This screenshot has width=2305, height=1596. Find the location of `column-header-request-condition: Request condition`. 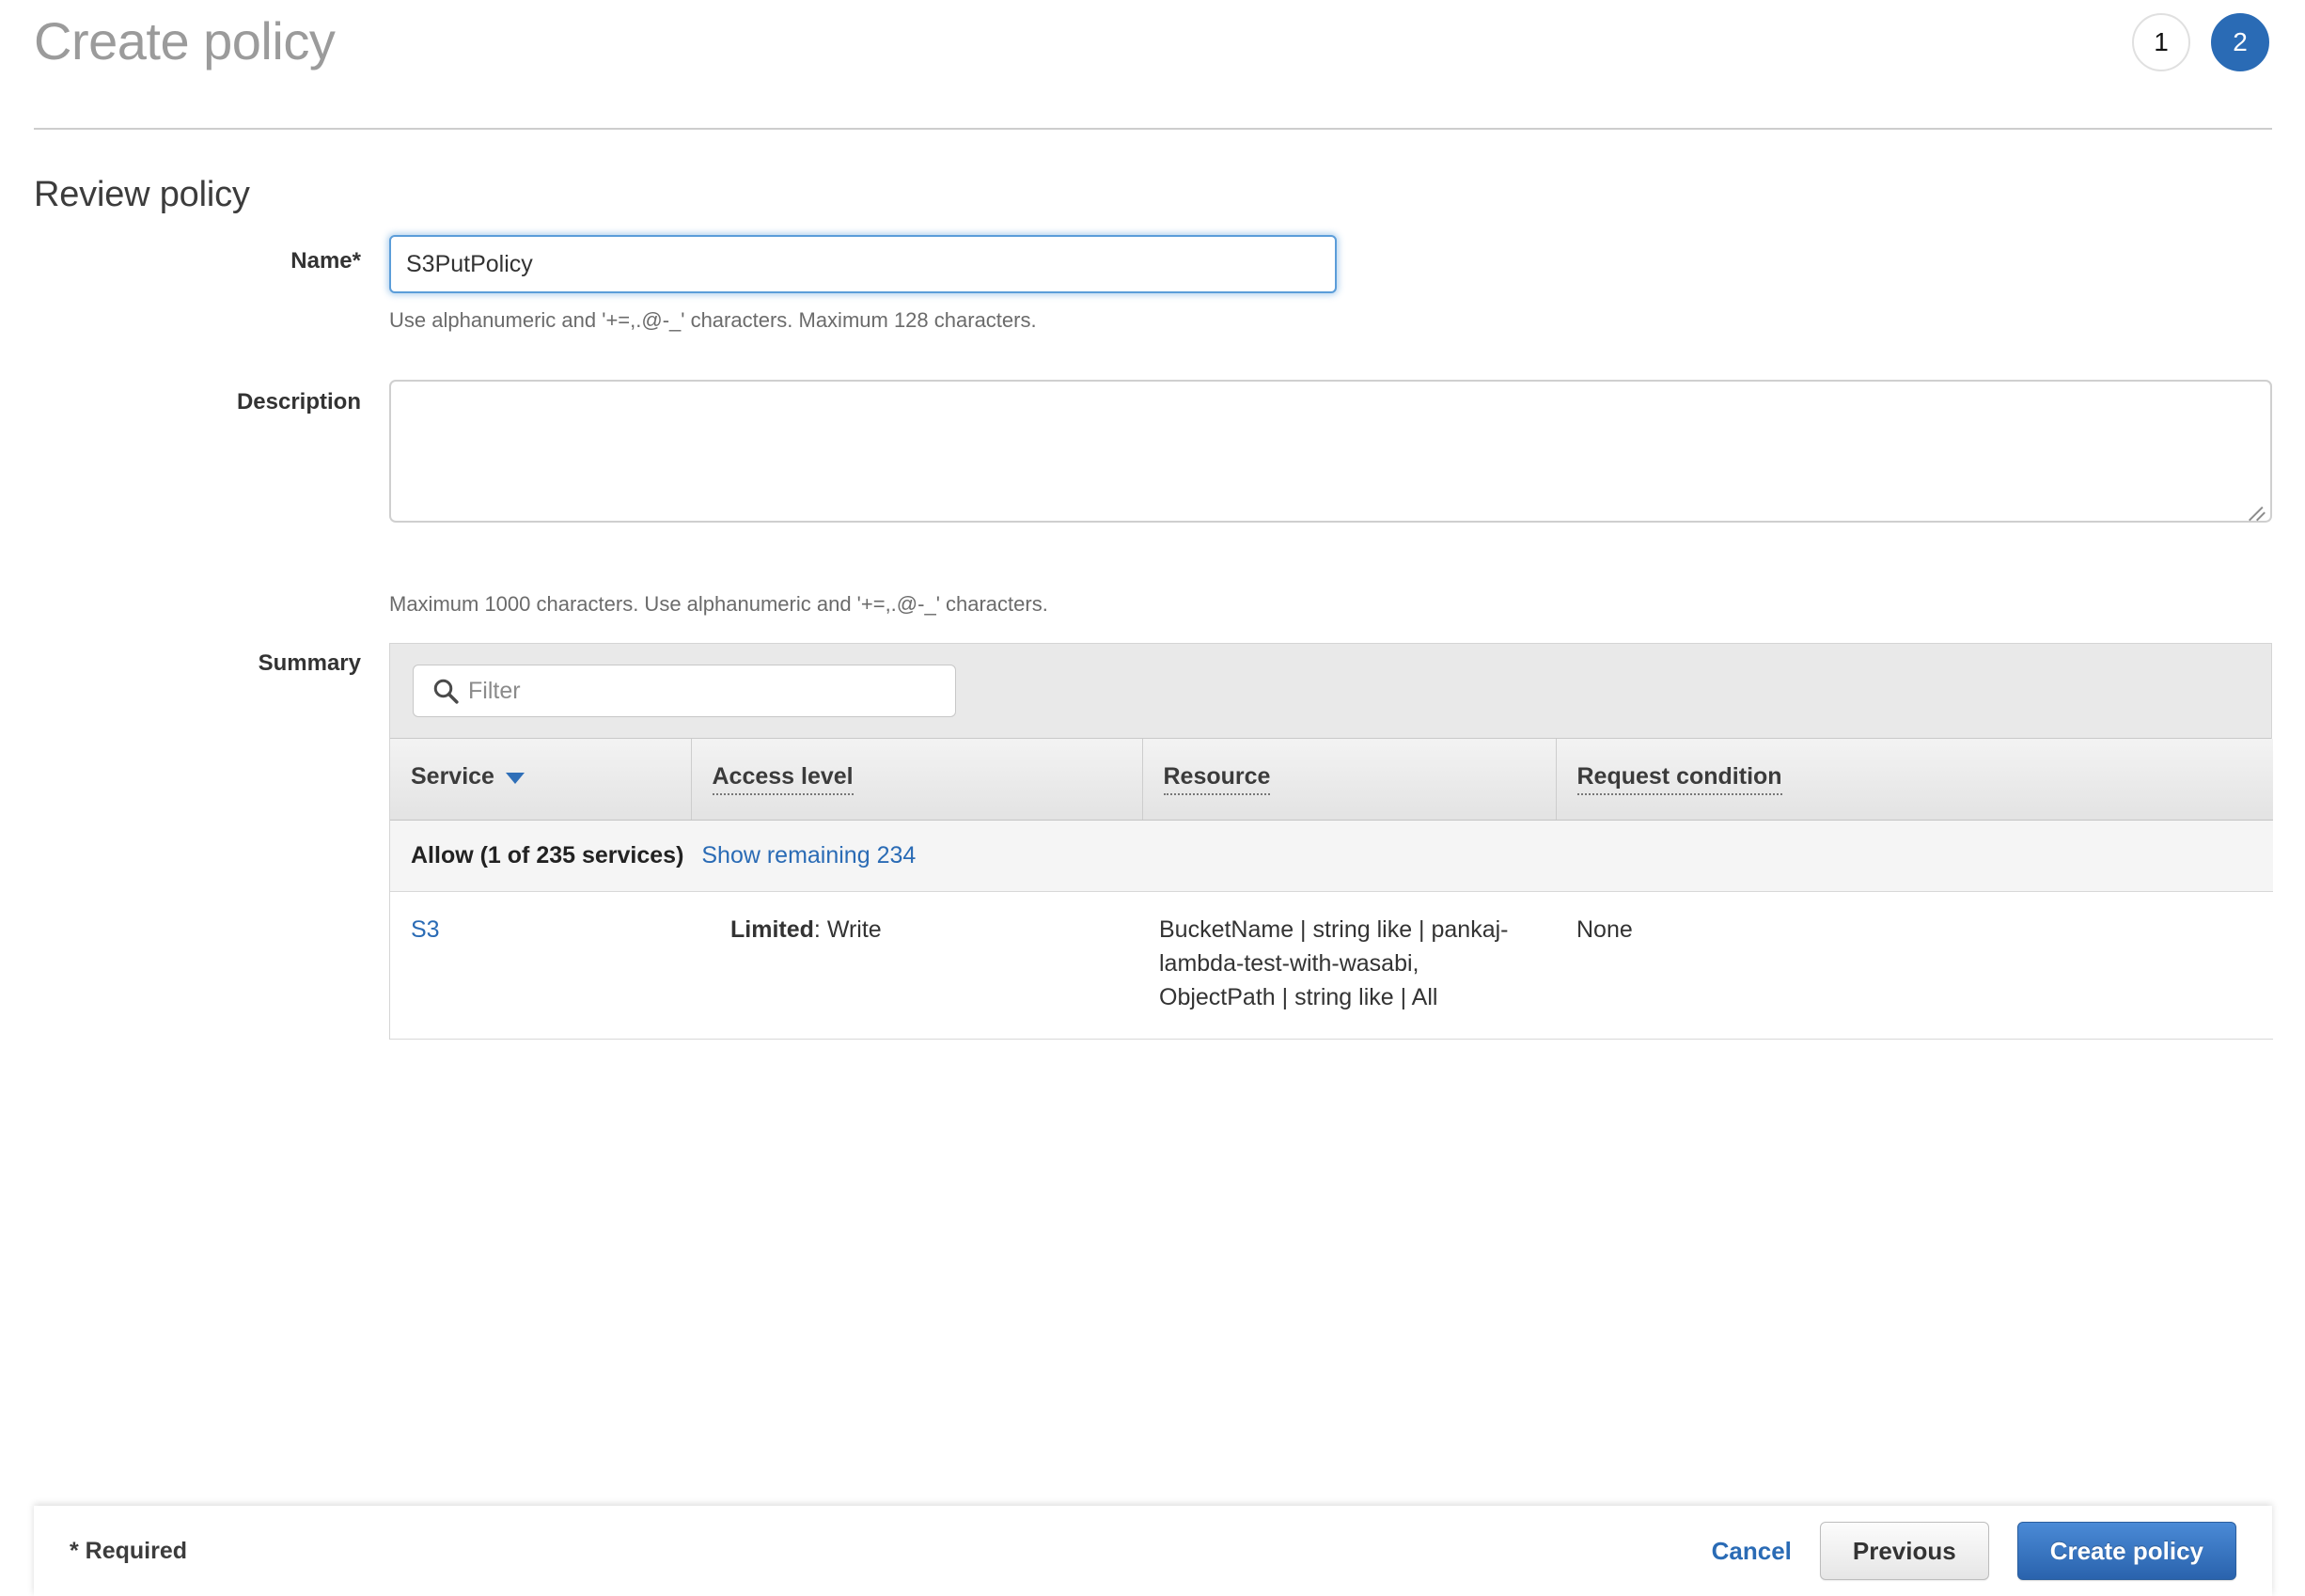

column-header-request-condition: Request condition is located at coordinates (1915, 780).